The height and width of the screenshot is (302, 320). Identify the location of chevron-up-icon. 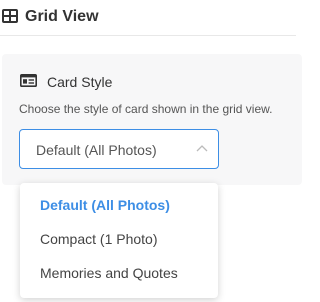
(202, 148).